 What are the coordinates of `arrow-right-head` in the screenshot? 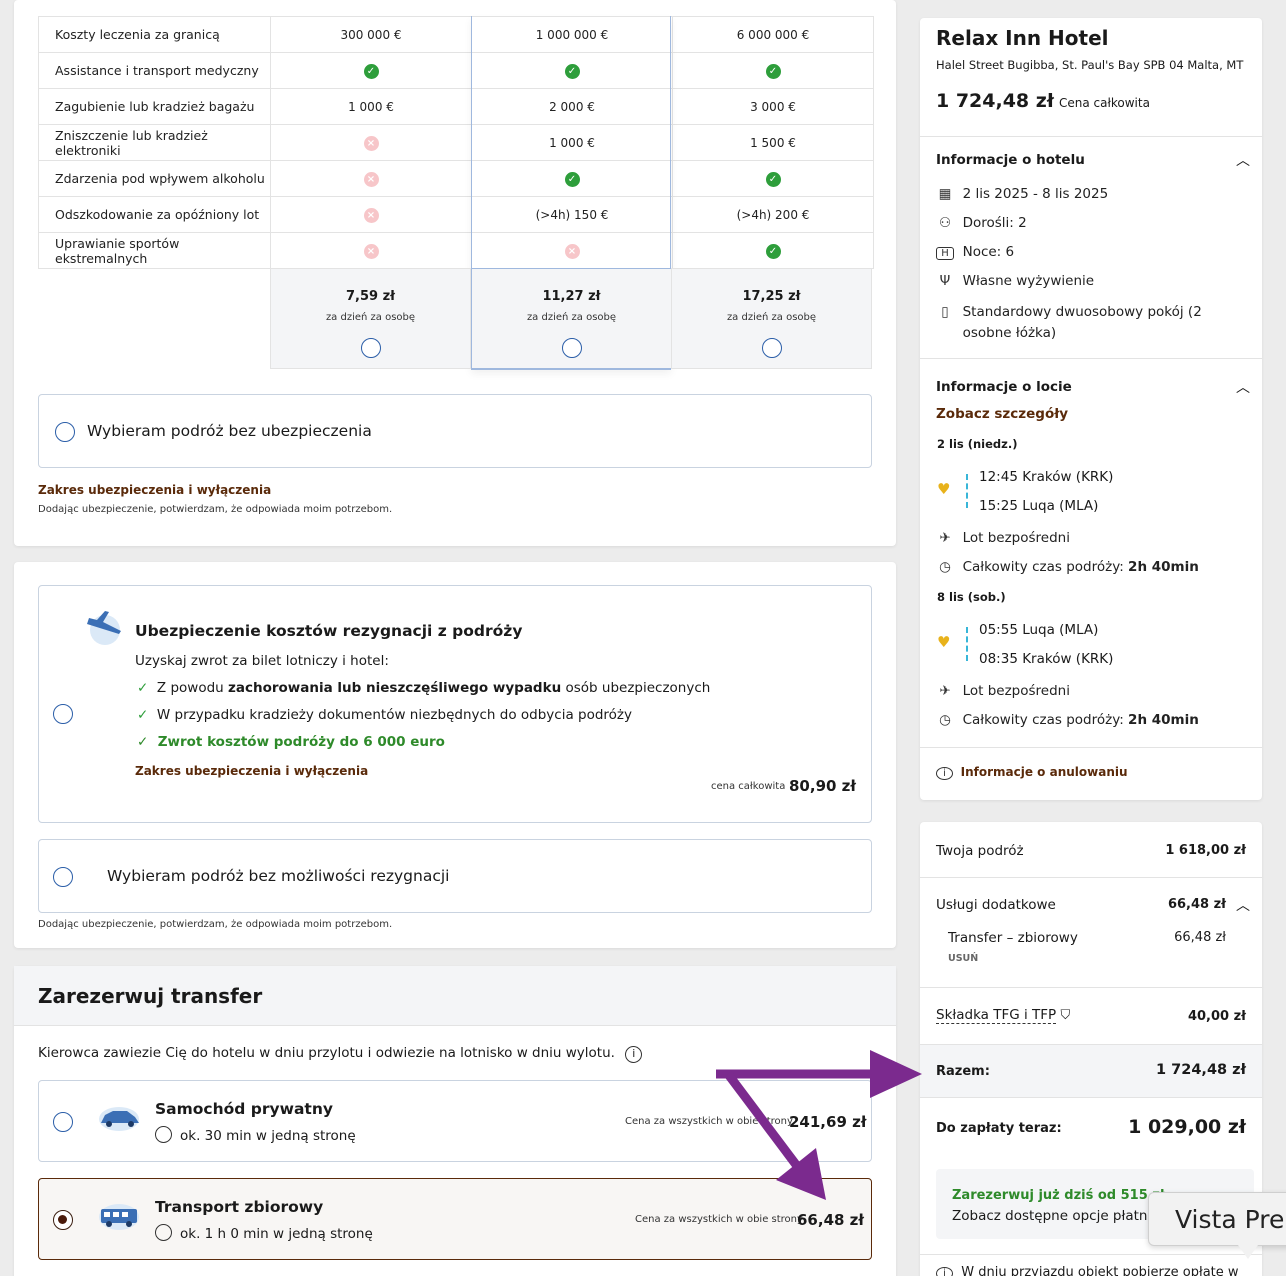 It's located at (896, 1074).